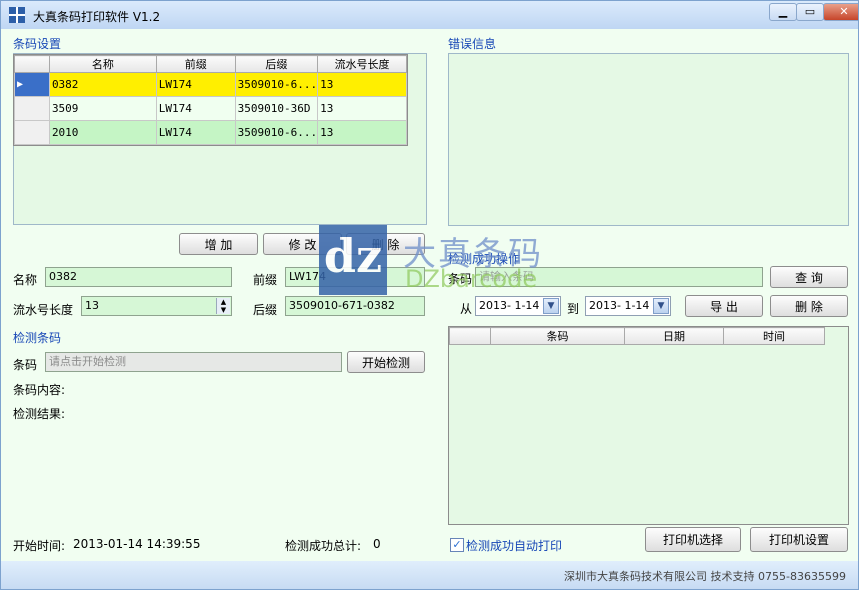  What do you see at coordinates (43, 310) in the screenshot?
I see `length-label: 流水号长度` at bounding box center [43, 310].